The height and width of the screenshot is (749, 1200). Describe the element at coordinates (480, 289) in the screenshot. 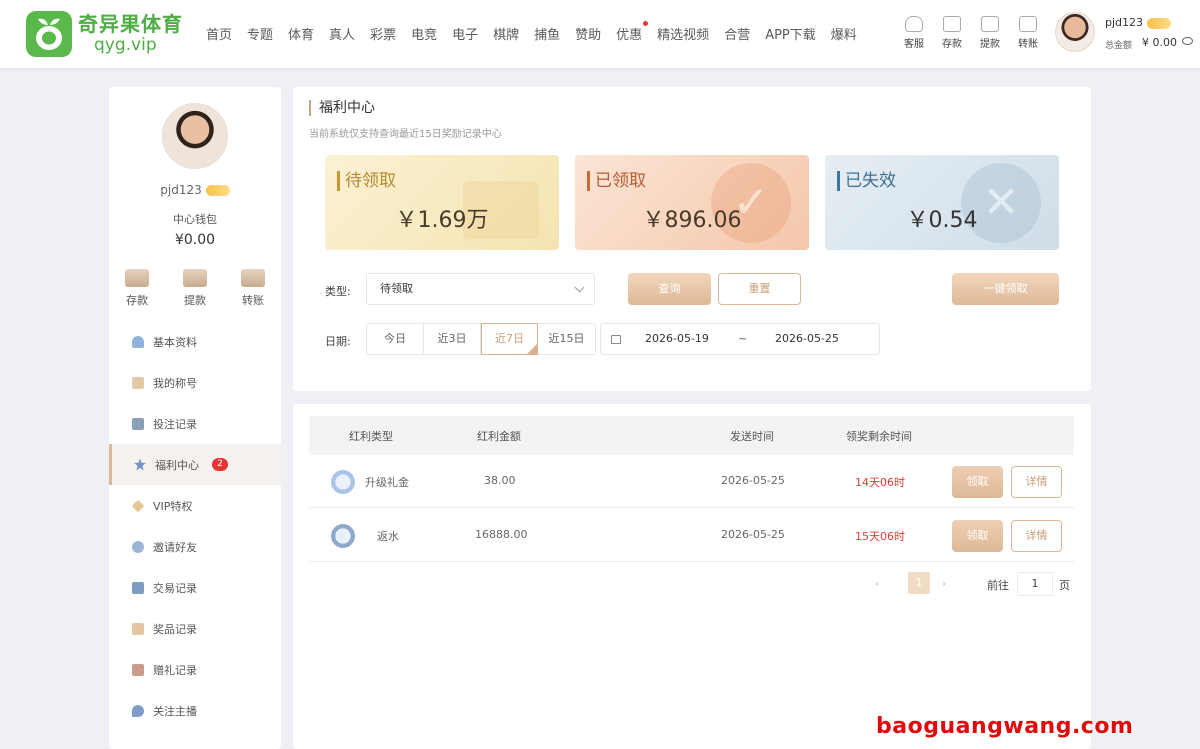

I see `type-select: 待领取` at that location.